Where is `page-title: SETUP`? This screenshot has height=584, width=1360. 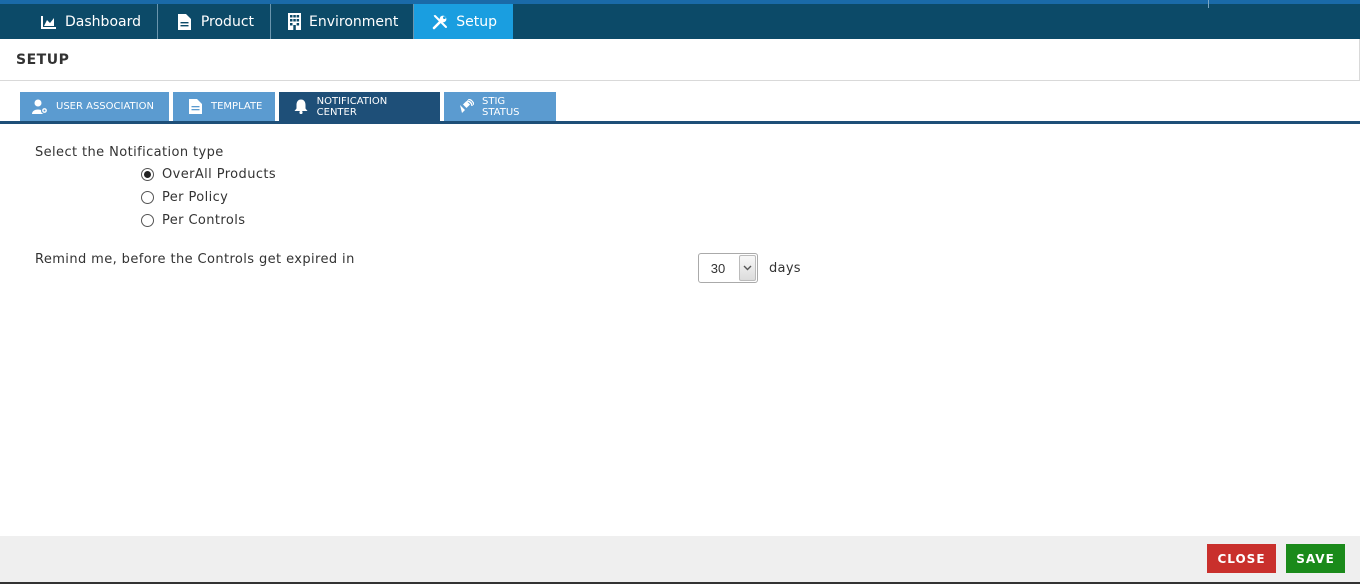 page-title: SETUP is located at coordinates (43, 59).